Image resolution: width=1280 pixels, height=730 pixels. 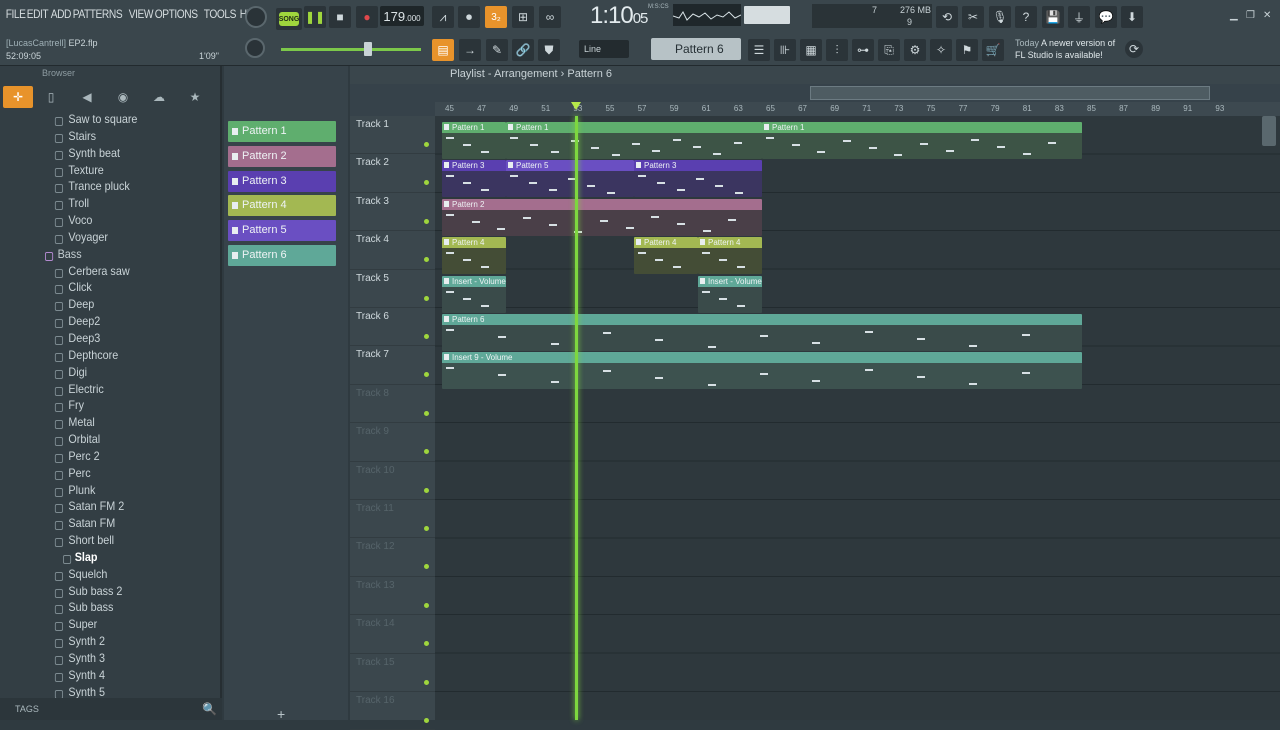 What do you see at coordinates (98, 558) in the screenshot?
I see `browser-item: Slap` at bounding box center [98, 558].